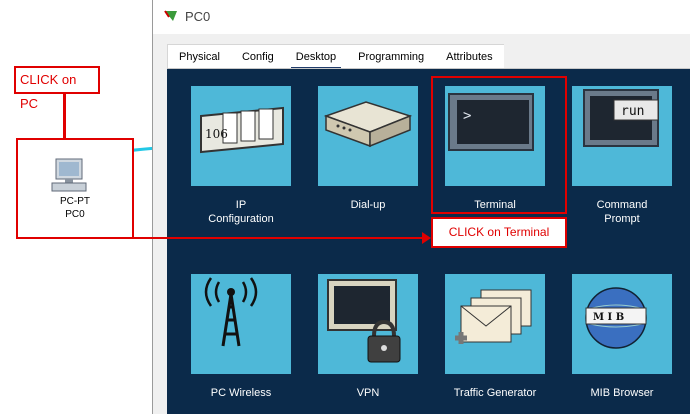 Image resolution: width=690 pixels, height=414 pixels. I want to click on click-terminal-annotation: CLICK on Terminal, so click(499, 232).